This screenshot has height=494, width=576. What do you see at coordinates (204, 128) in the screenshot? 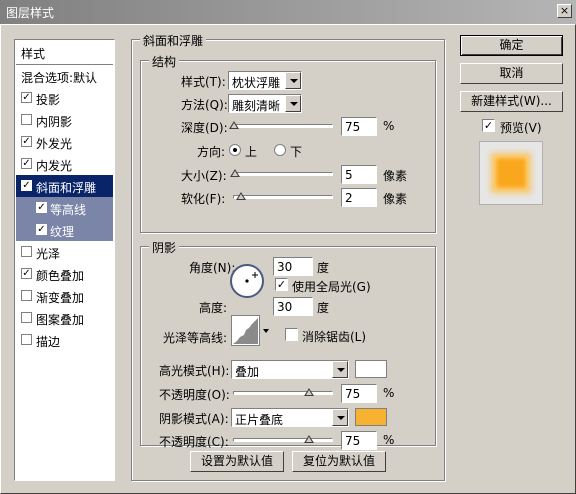
I see `depth-label: 深度(D):` at bounding box center [204, 128].